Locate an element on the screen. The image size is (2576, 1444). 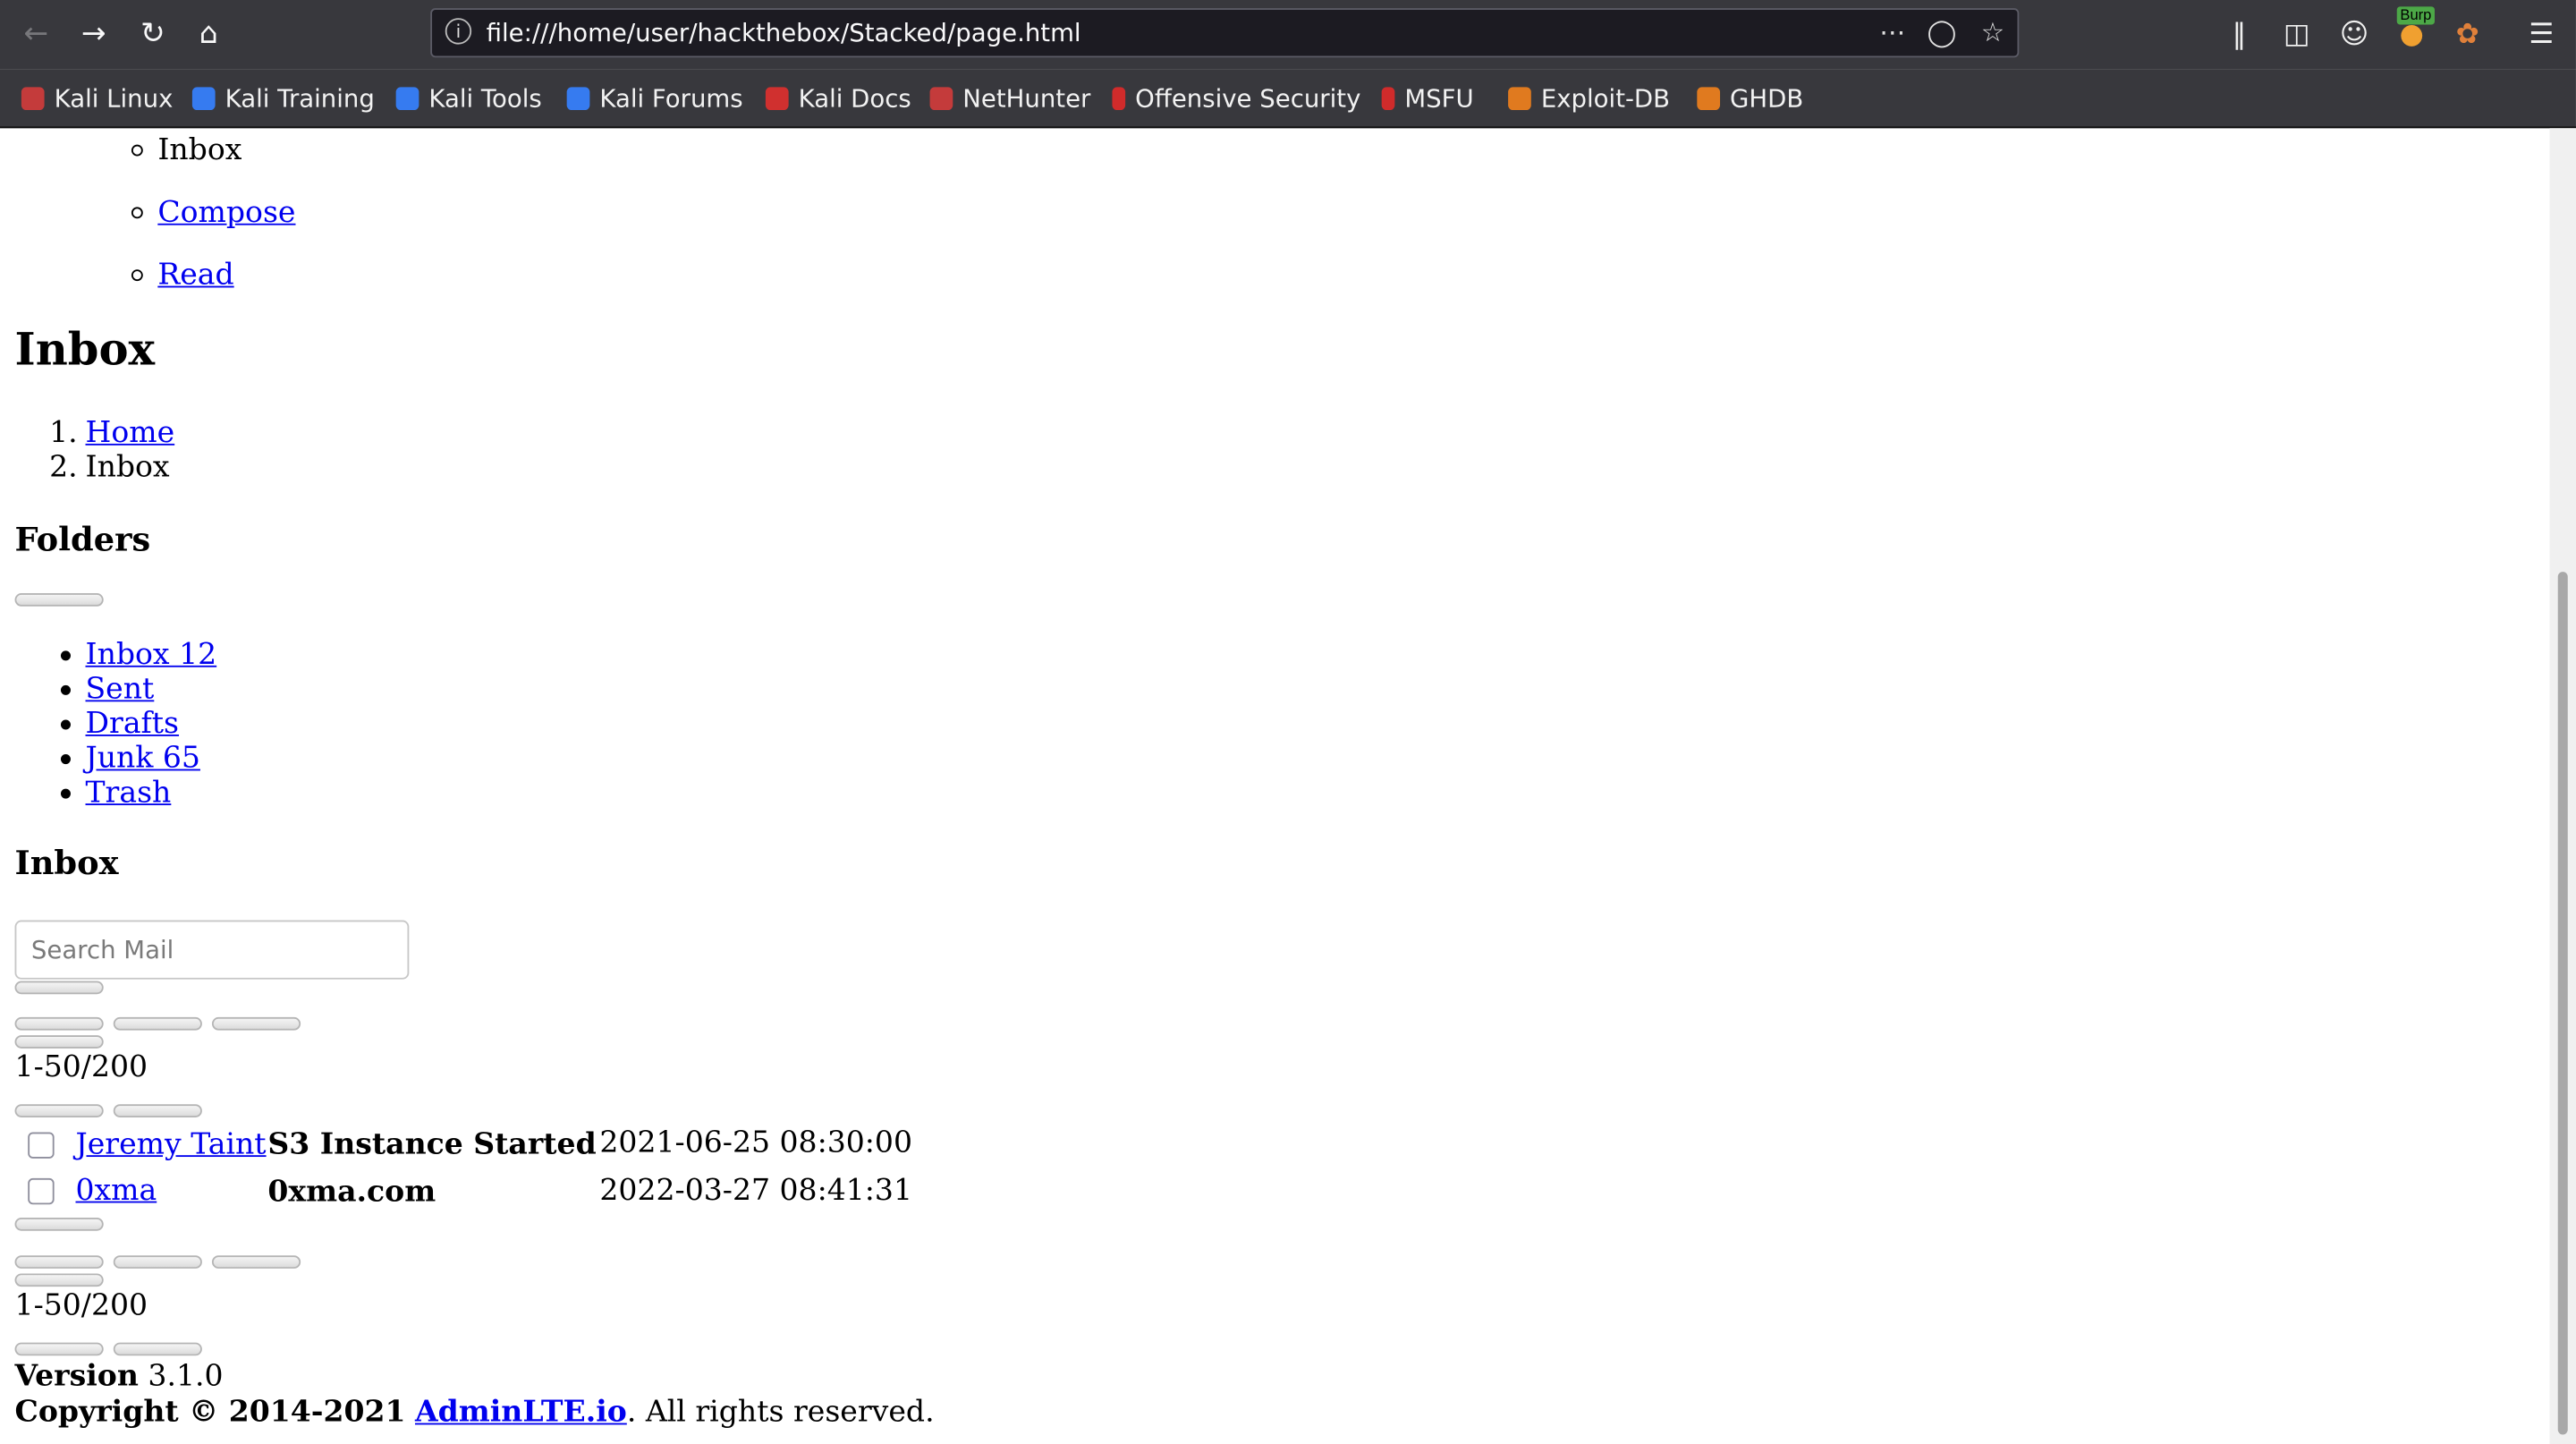
page-info-icon: i is located at coordinates (458, 31).